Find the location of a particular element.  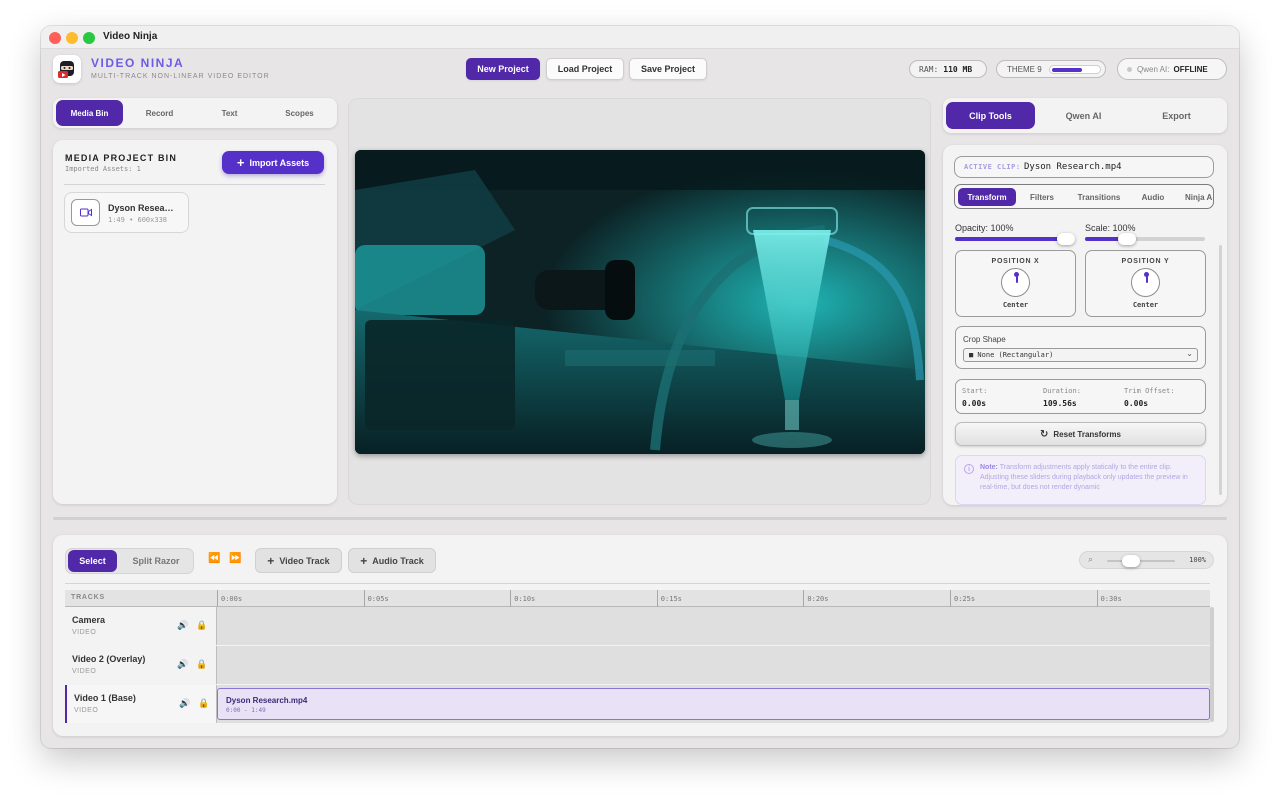

start-label: Start: is located at coordinates (975, 391).